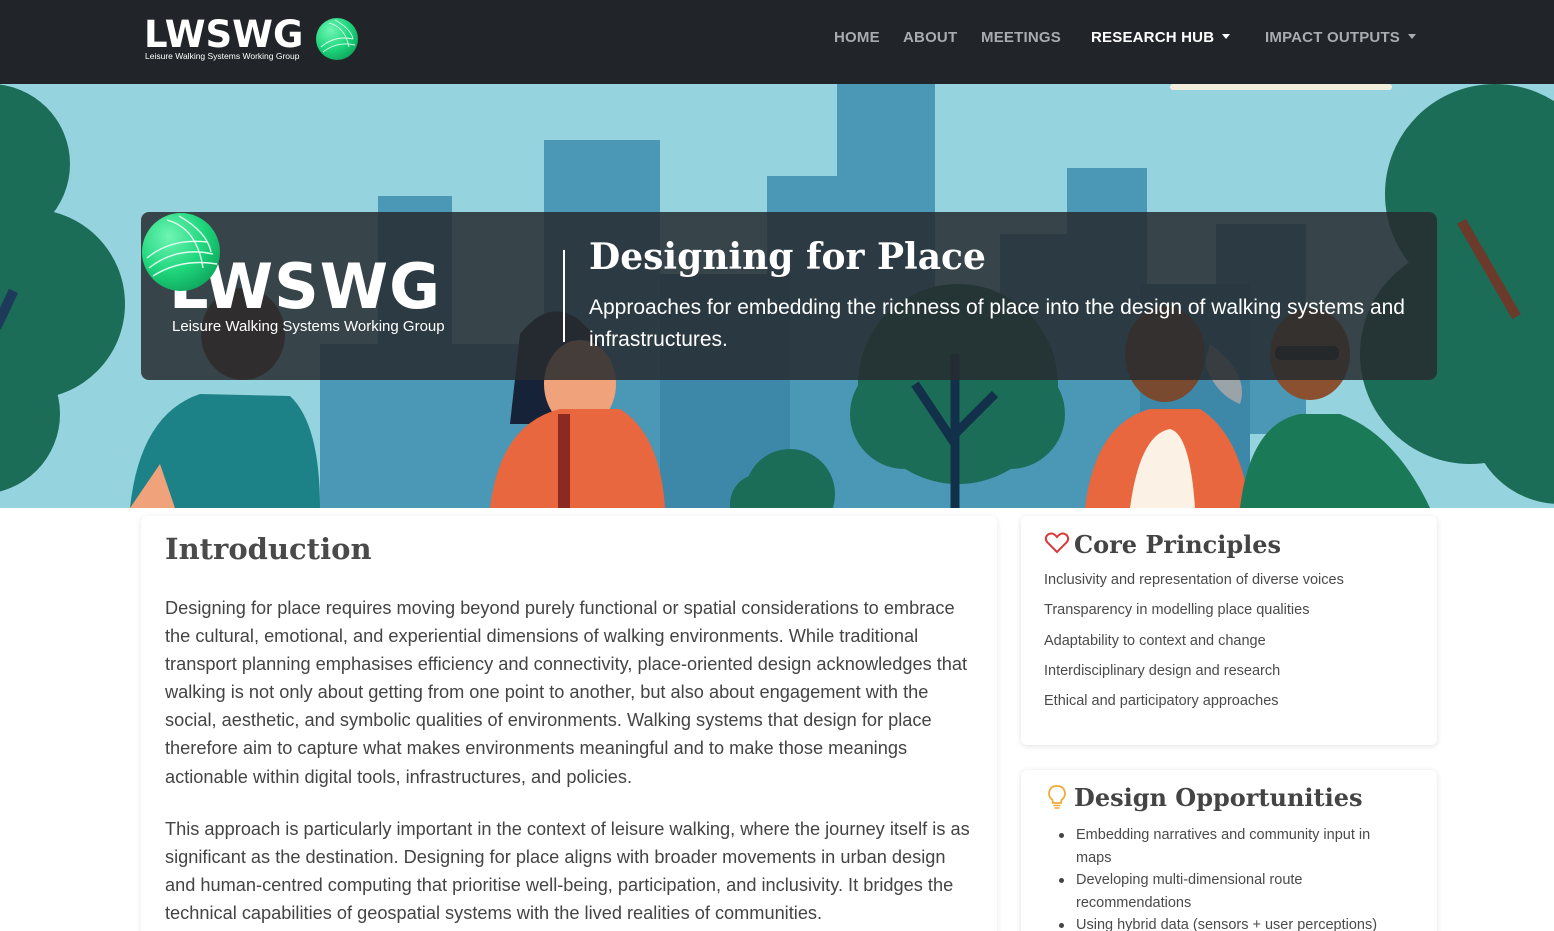  Describe the element at coordinates (1021, 37) in the screenshot. I see `nav-meetings: MEETINGS` at that location.